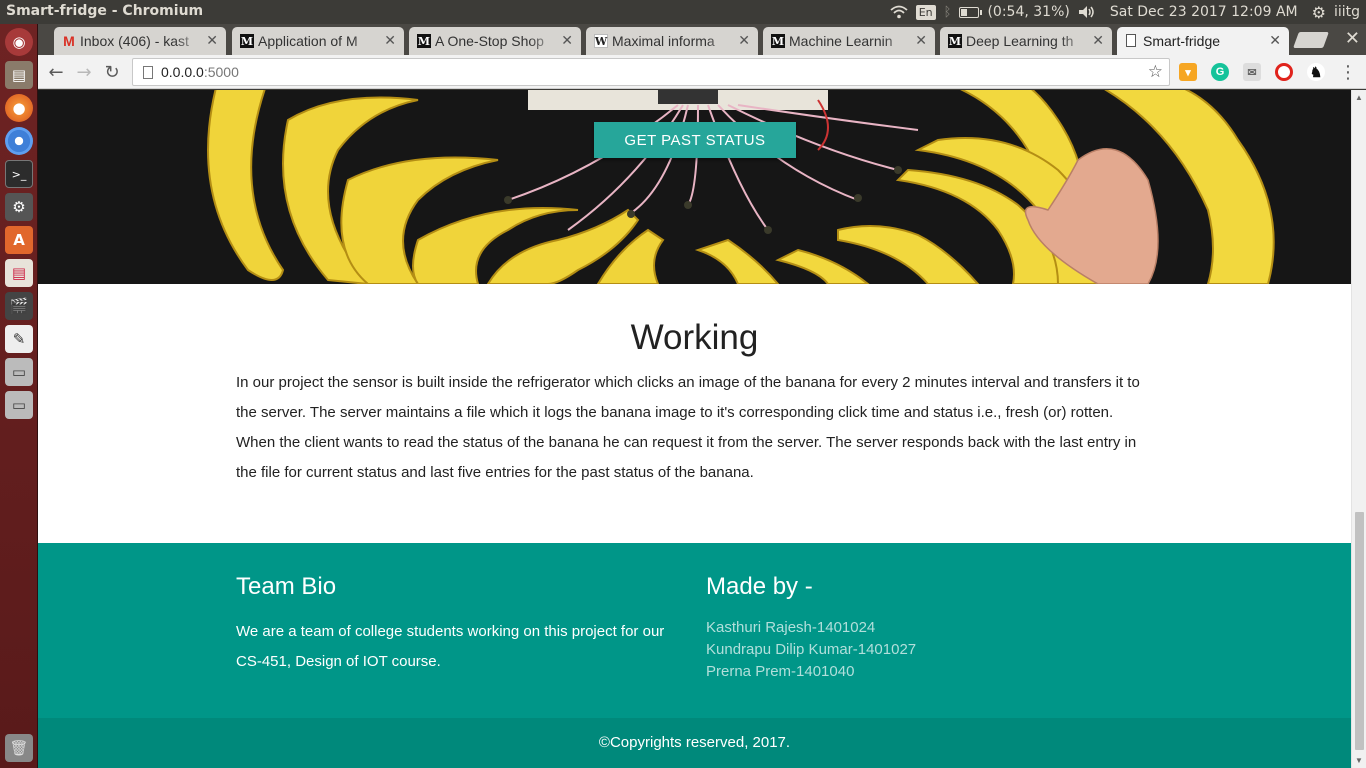 The width and height of the screenshot is (1366, 768). I want to click on made-by-title: Made by -, so click(759, 586).